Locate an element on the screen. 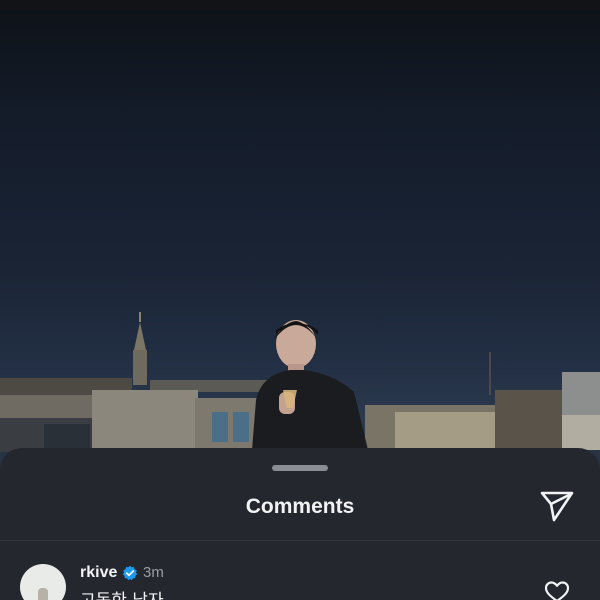 The width and height of the screenshot is (600, 600). comments-title: Comments is located at coordinates (300, 506).